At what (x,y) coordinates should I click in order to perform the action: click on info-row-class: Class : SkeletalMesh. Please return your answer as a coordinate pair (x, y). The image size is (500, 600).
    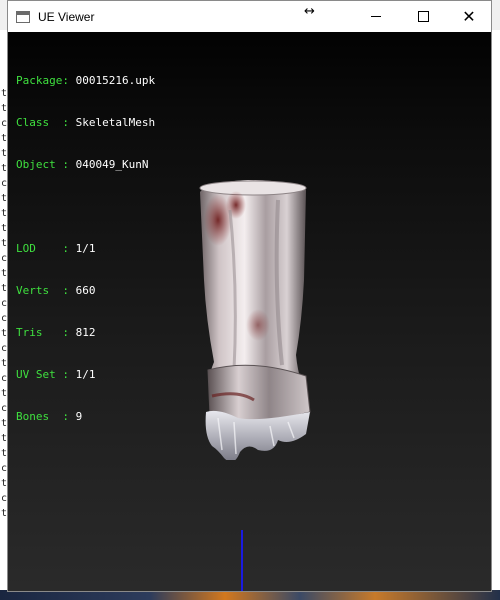
    Looking at the image, I should click on (86, 122).